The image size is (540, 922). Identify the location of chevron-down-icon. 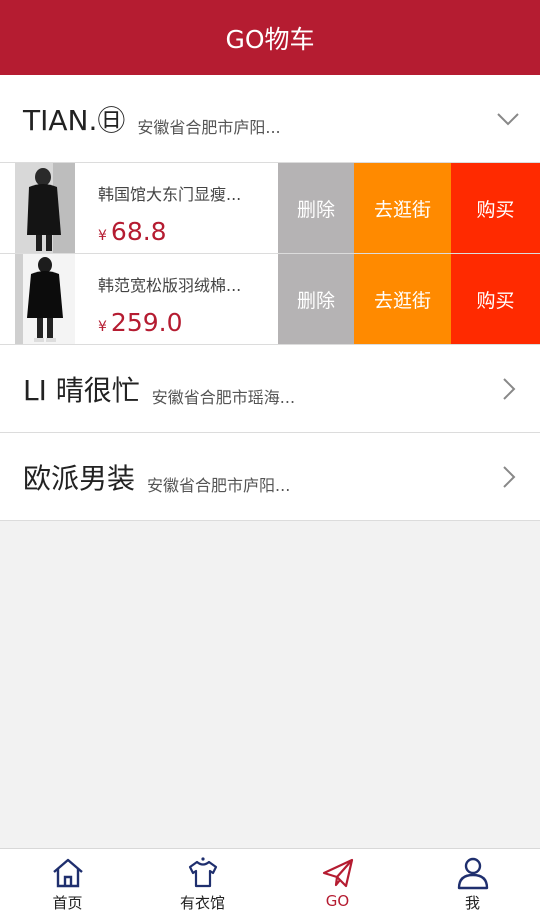
(508, 119).